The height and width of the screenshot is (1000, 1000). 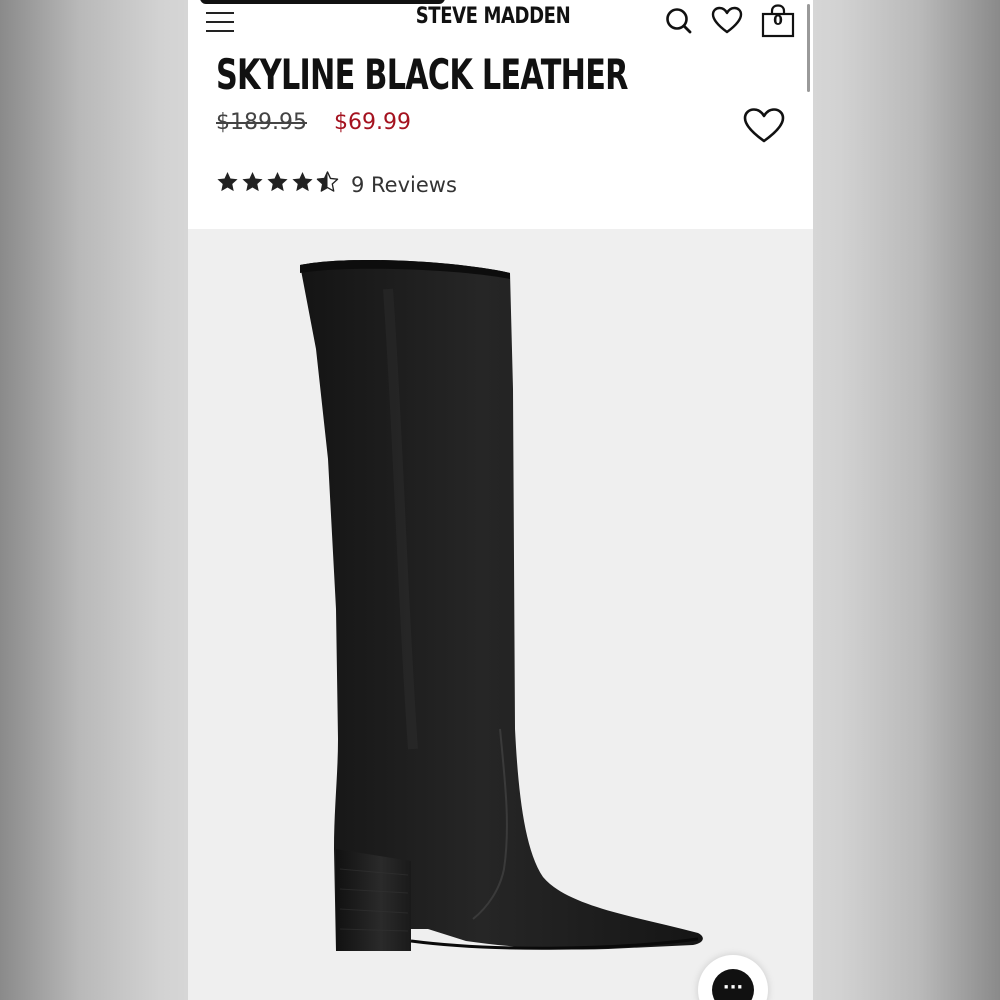 I want to click on product-title: SKYLINE BLACK LEATHER, so click(x=422, y=74).